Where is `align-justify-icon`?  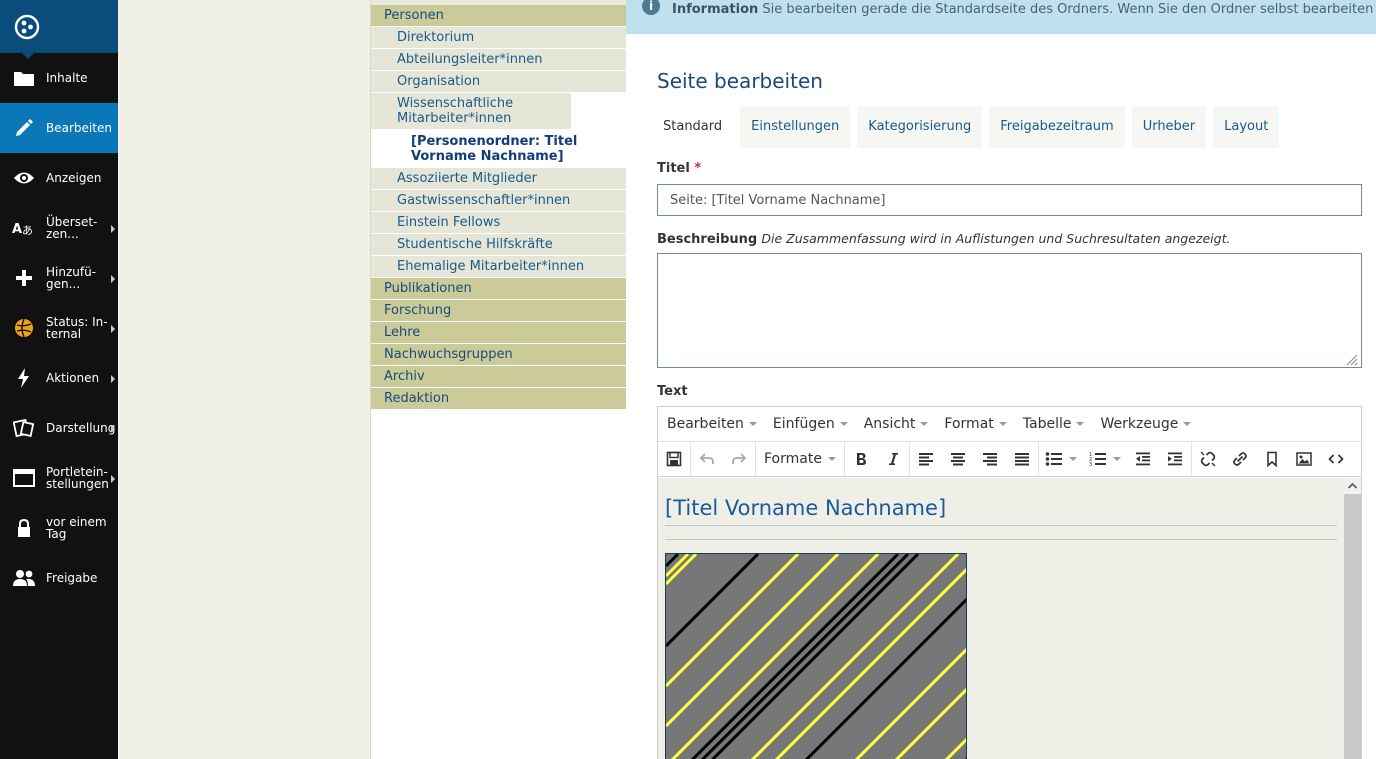 align-justify-icon is located at coordinates (1021, 459).